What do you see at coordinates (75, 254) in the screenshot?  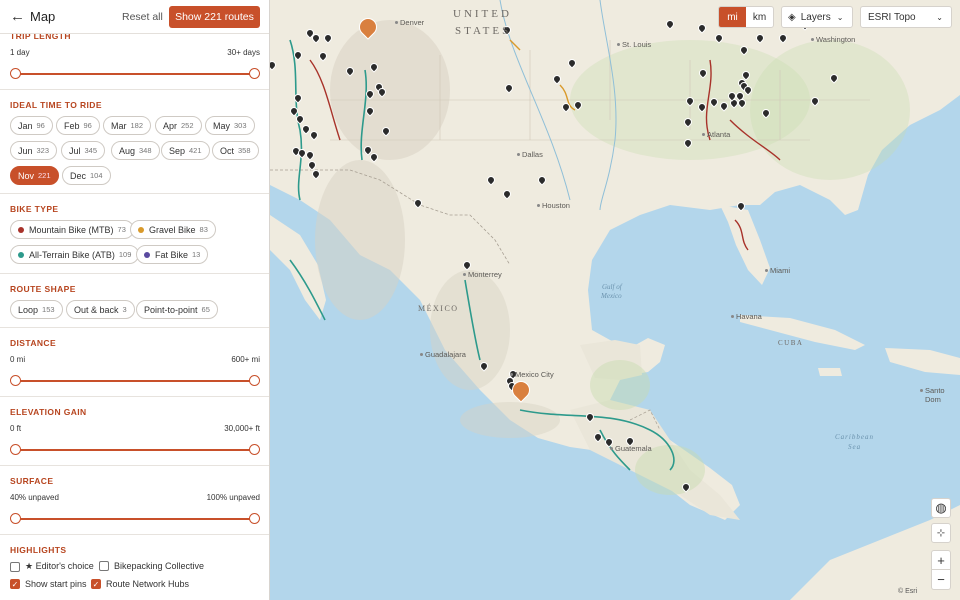 I see `bike-type-chip: All-Terrain Bike (ATB) 109` at bounding box center [75, 254].